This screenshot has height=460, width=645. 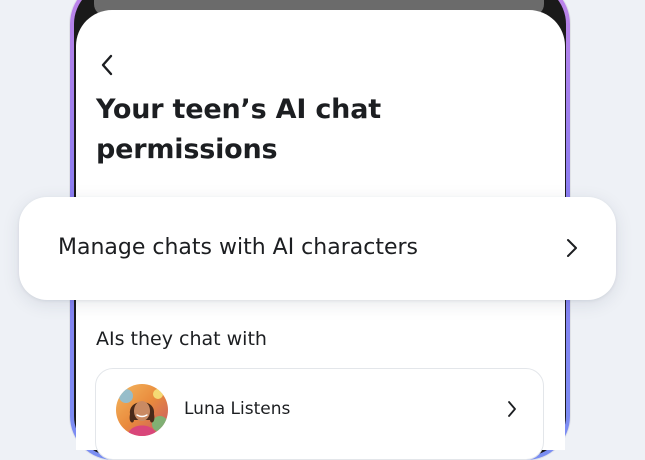 I want to click on ai-list-item-luna-listens: Luna Listens, so click(x=319, y=409).